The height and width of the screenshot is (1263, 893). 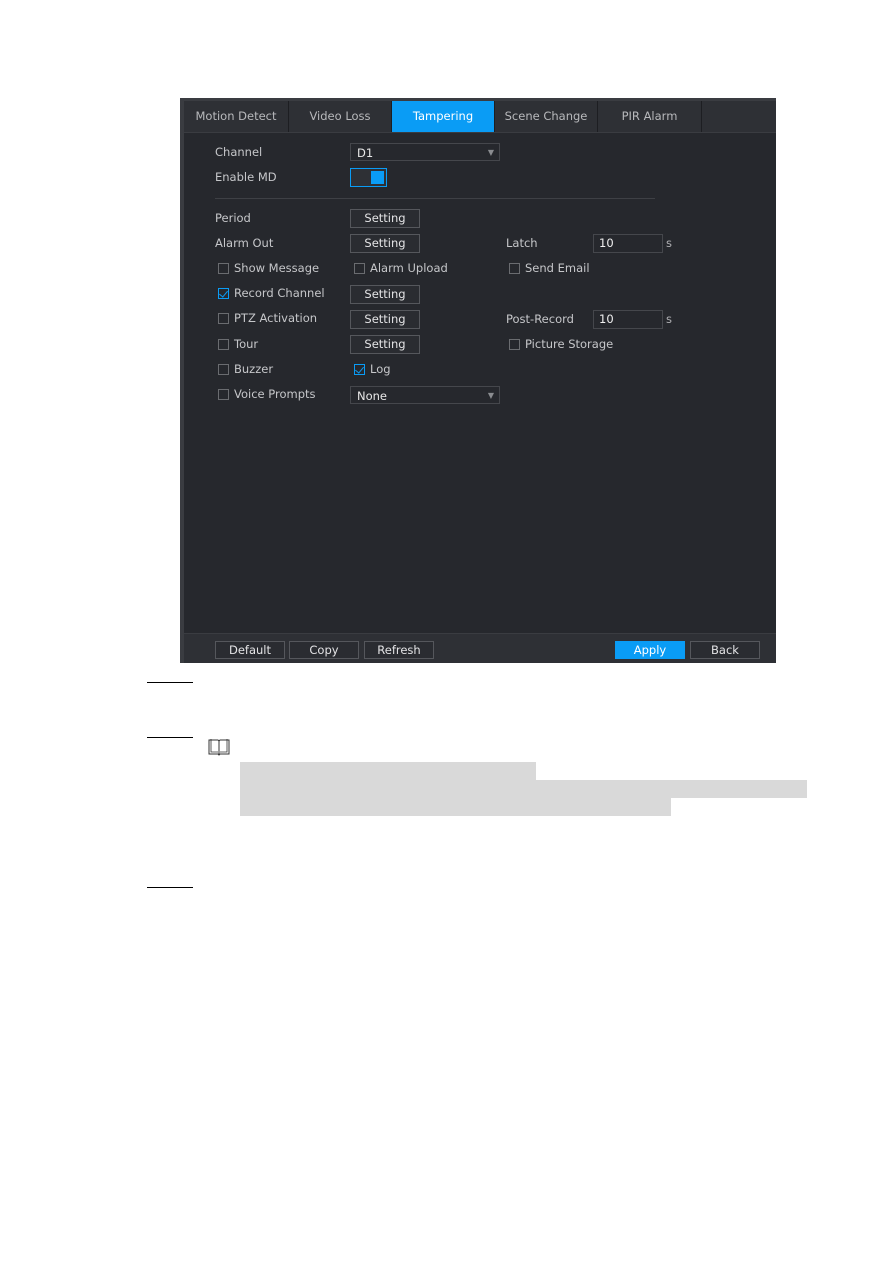 What do you see at coordinates (557, 268) in the screenshot?
I see `send-email-label: Send Email` at bounding box center [557, 268].